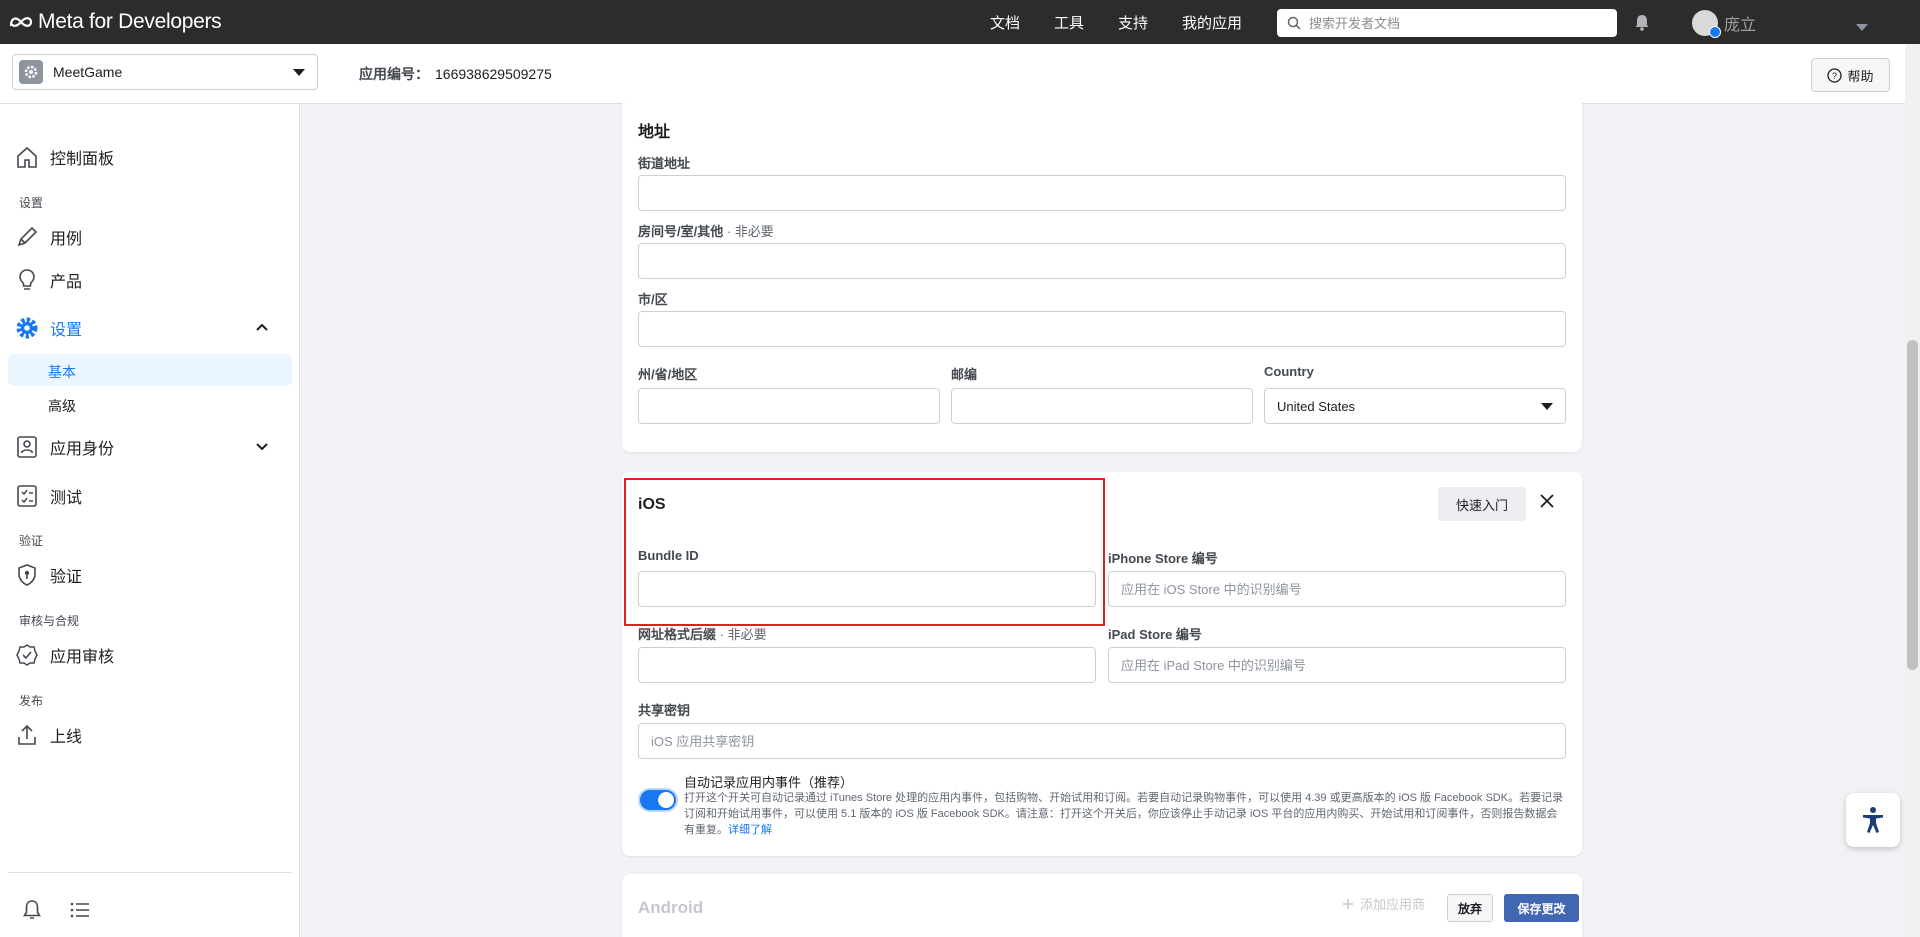 The width and height of the screenshot is (1920, 937). What do you see at coordinates (1102, 193) in the screenshot?
I see `street-input` at bounding box center [1102, 193].